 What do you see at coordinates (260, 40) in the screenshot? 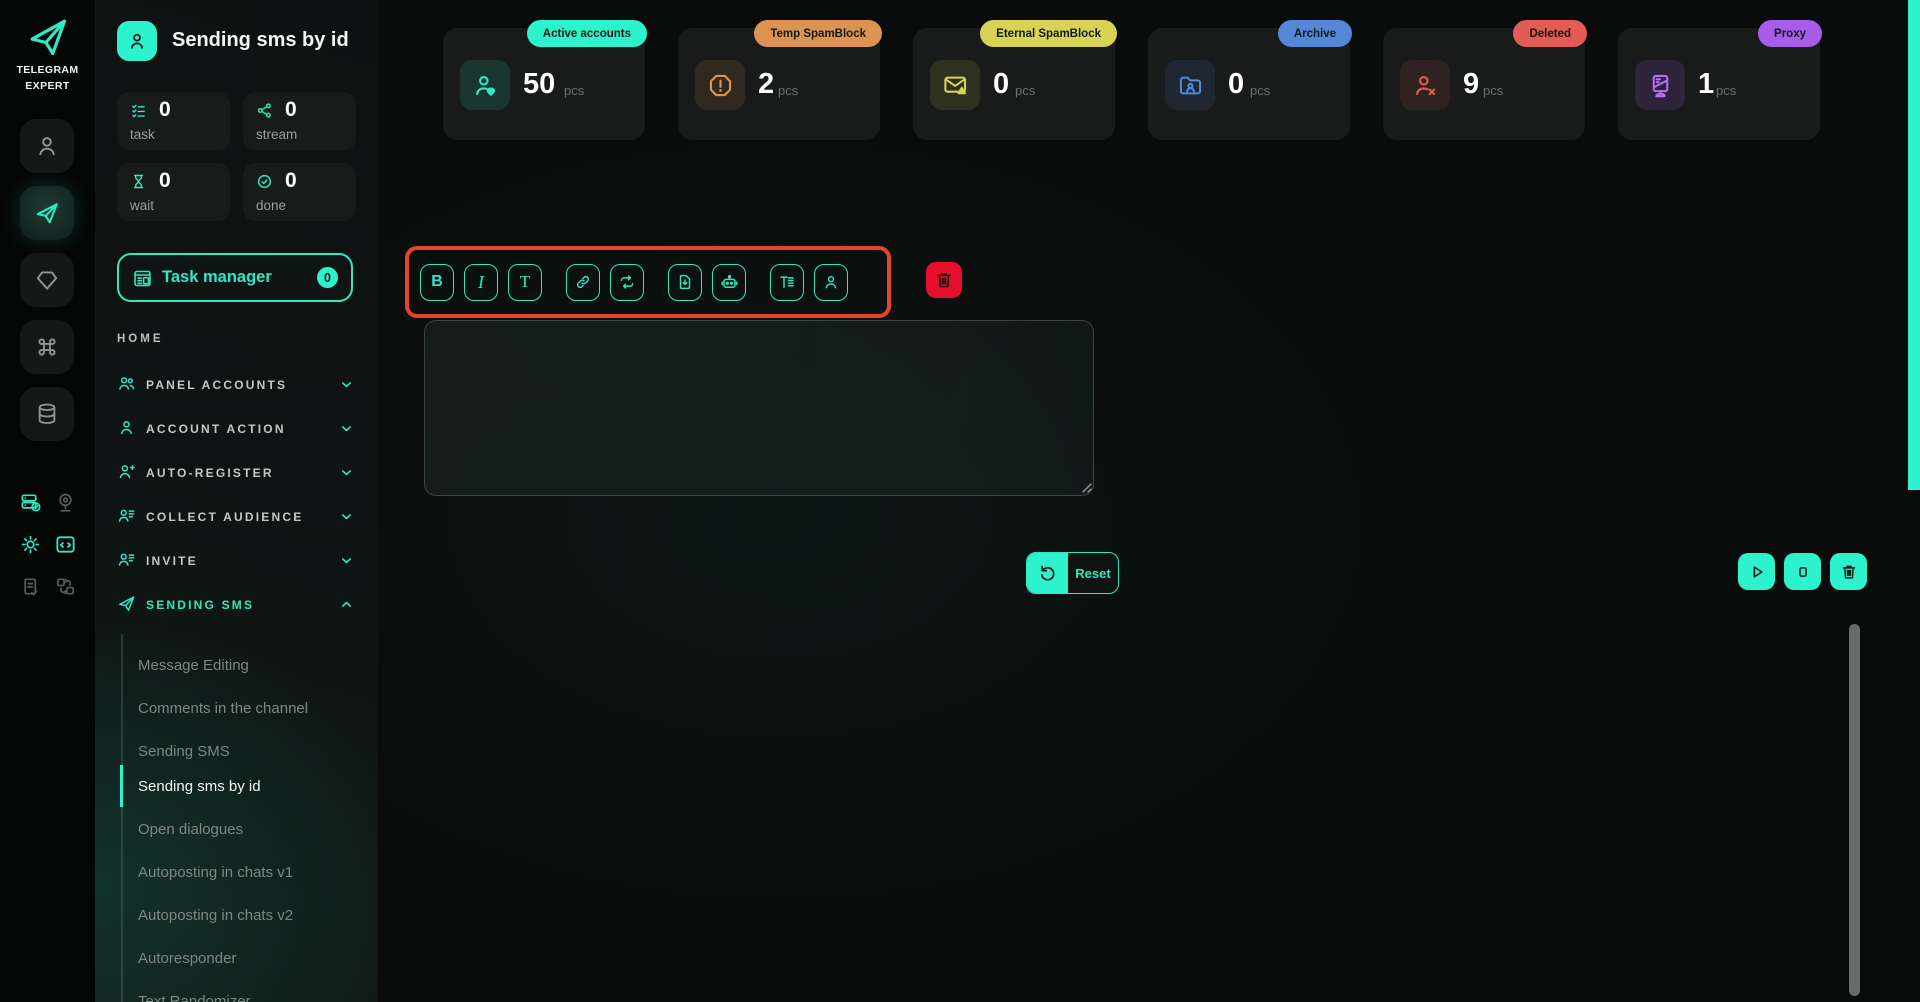
I see `page-title: Sending sms by id` at bounding box center [260, 40].